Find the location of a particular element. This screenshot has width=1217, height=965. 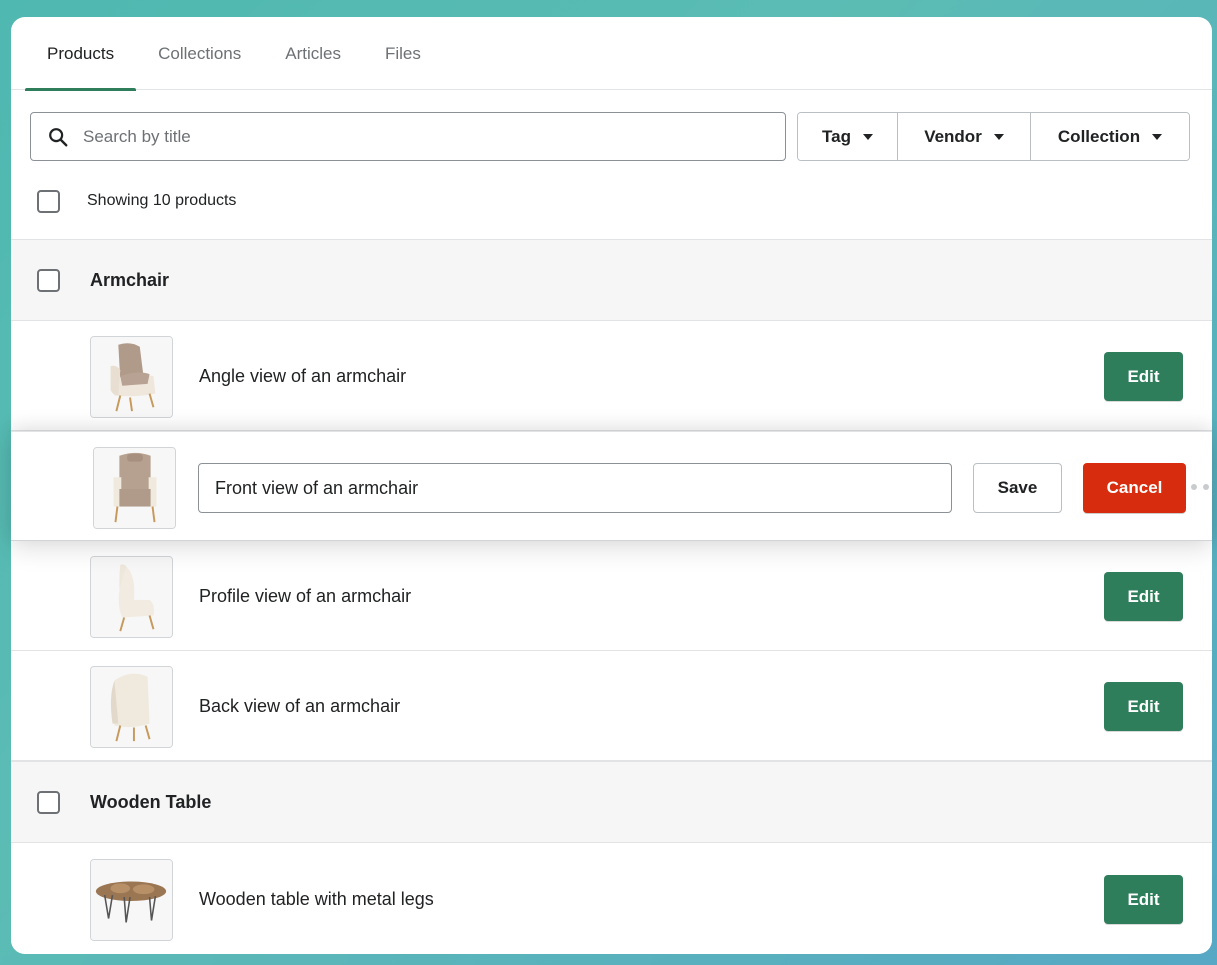

group-header-wooden-table: Wooden Table is located at coordinates (611, 802).